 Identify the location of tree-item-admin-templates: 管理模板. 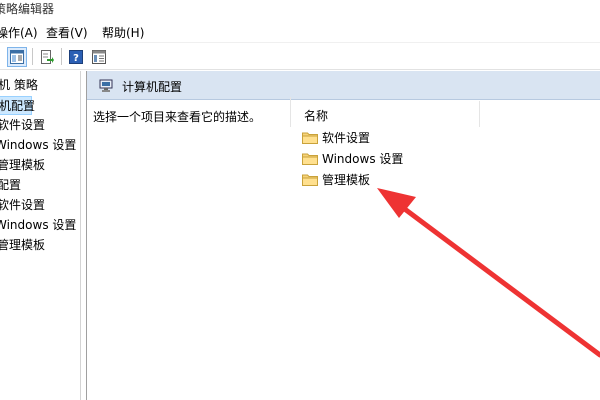
(22, 165).